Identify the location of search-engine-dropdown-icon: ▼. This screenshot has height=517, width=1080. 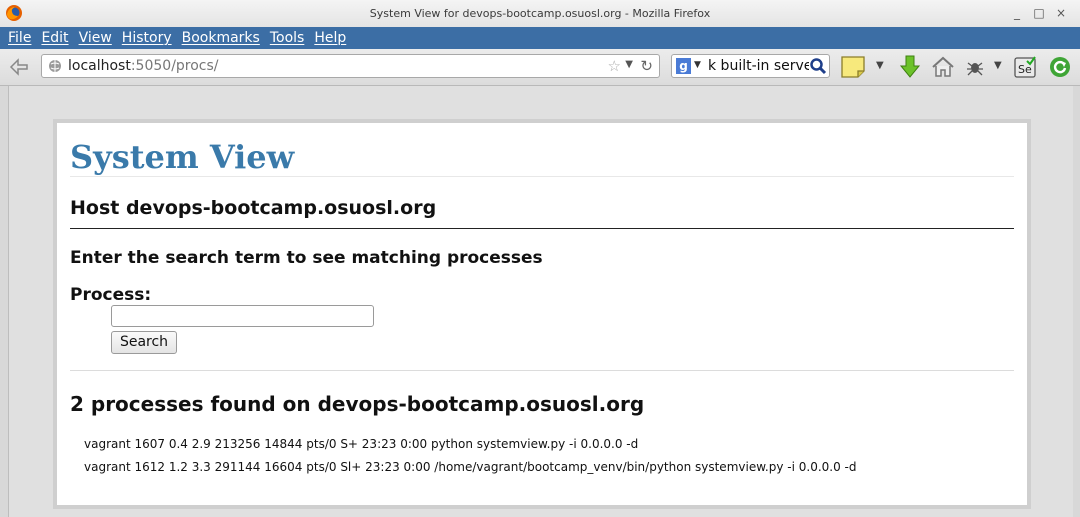
(697, 65).